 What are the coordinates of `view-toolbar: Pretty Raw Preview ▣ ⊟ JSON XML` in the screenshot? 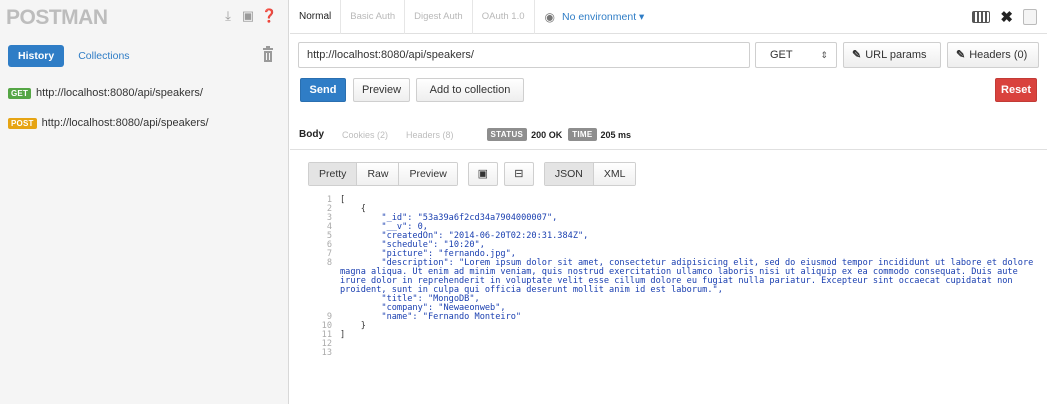 It's located at (472, 174).